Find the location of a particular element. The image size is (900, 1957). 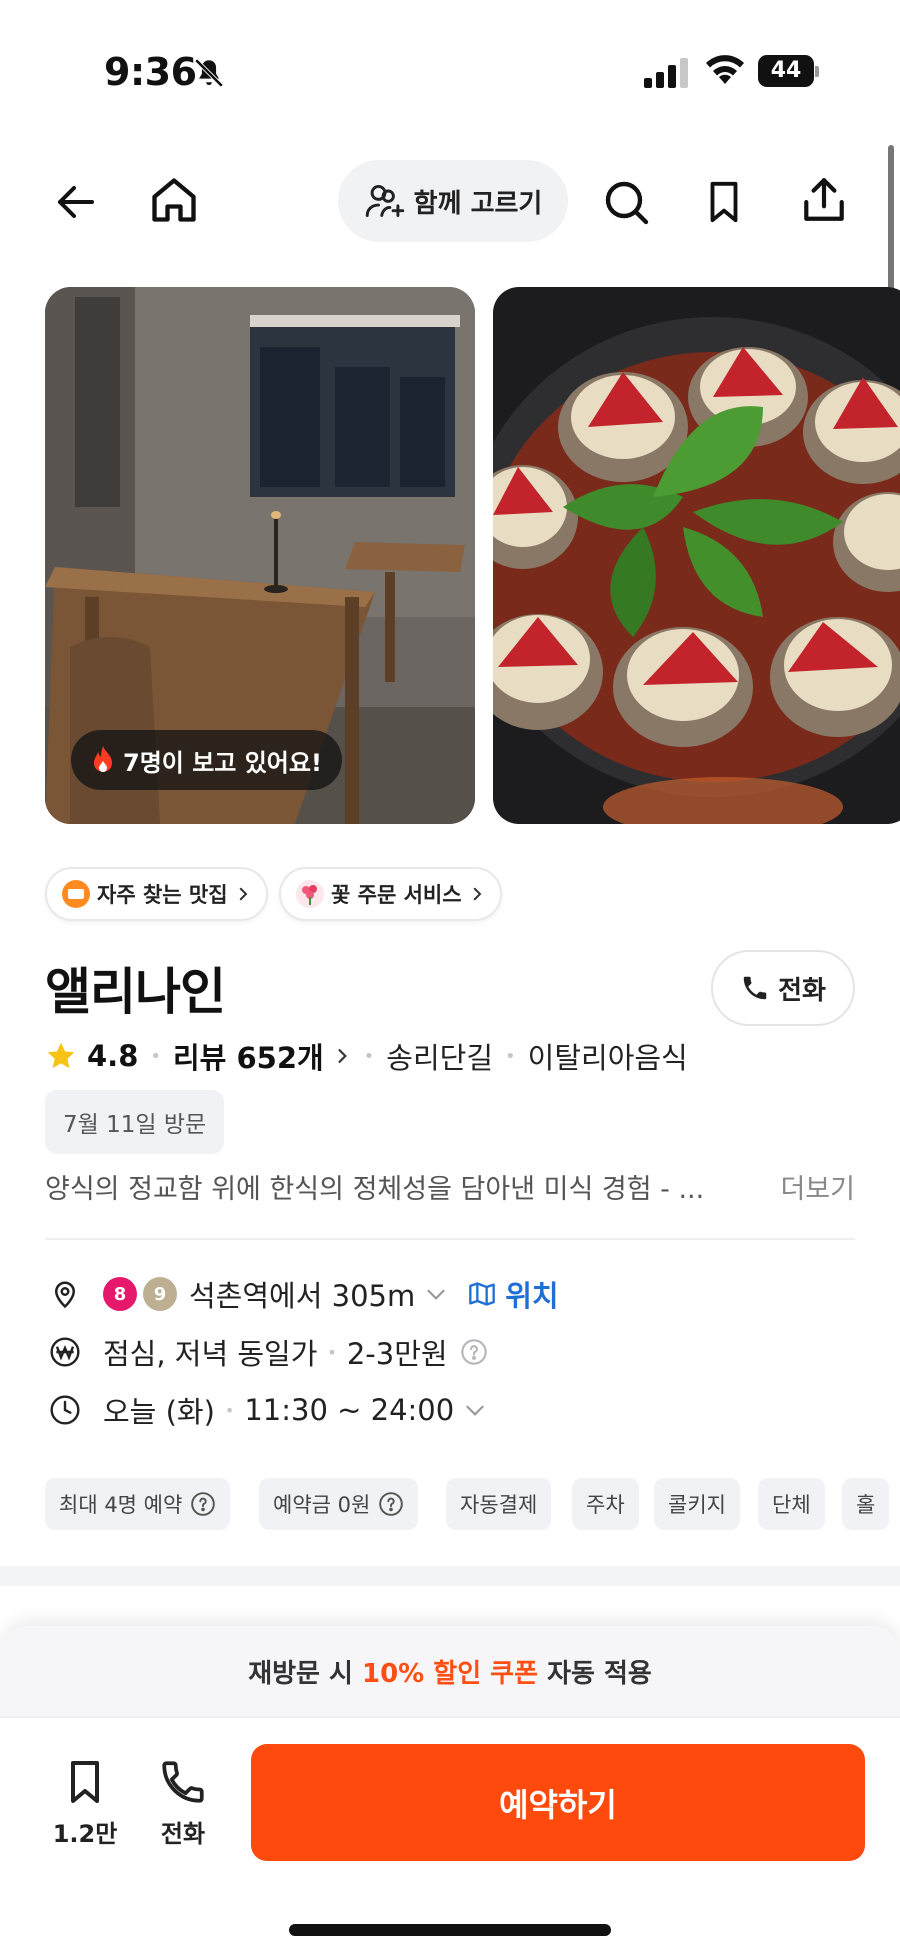

back-button is located at coordinates (76, 202).